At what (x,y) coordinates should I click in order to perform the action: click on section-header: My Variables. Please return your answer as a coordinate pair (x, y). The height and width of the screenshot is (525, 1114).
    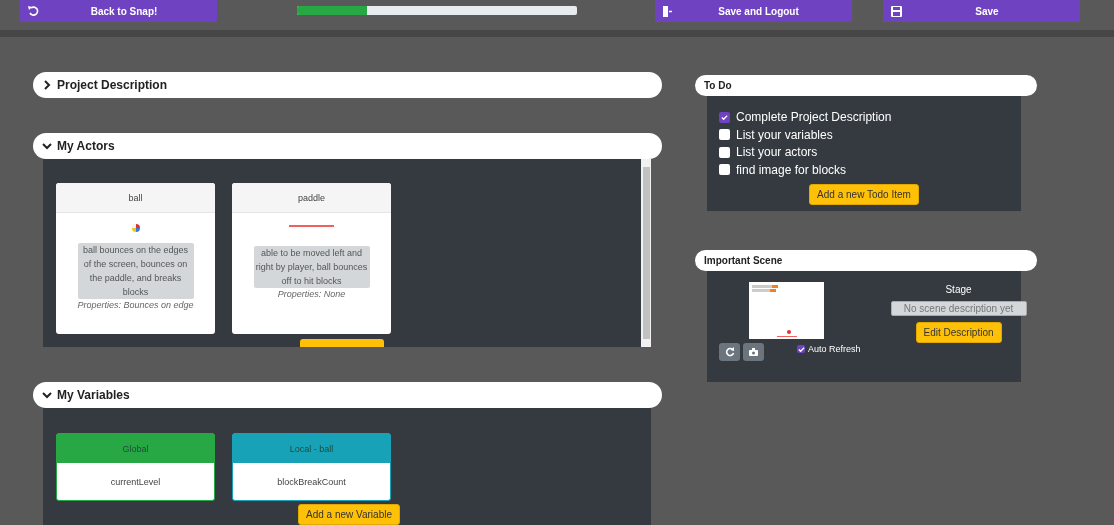
    Looking at the image, I should click on (347, 395).